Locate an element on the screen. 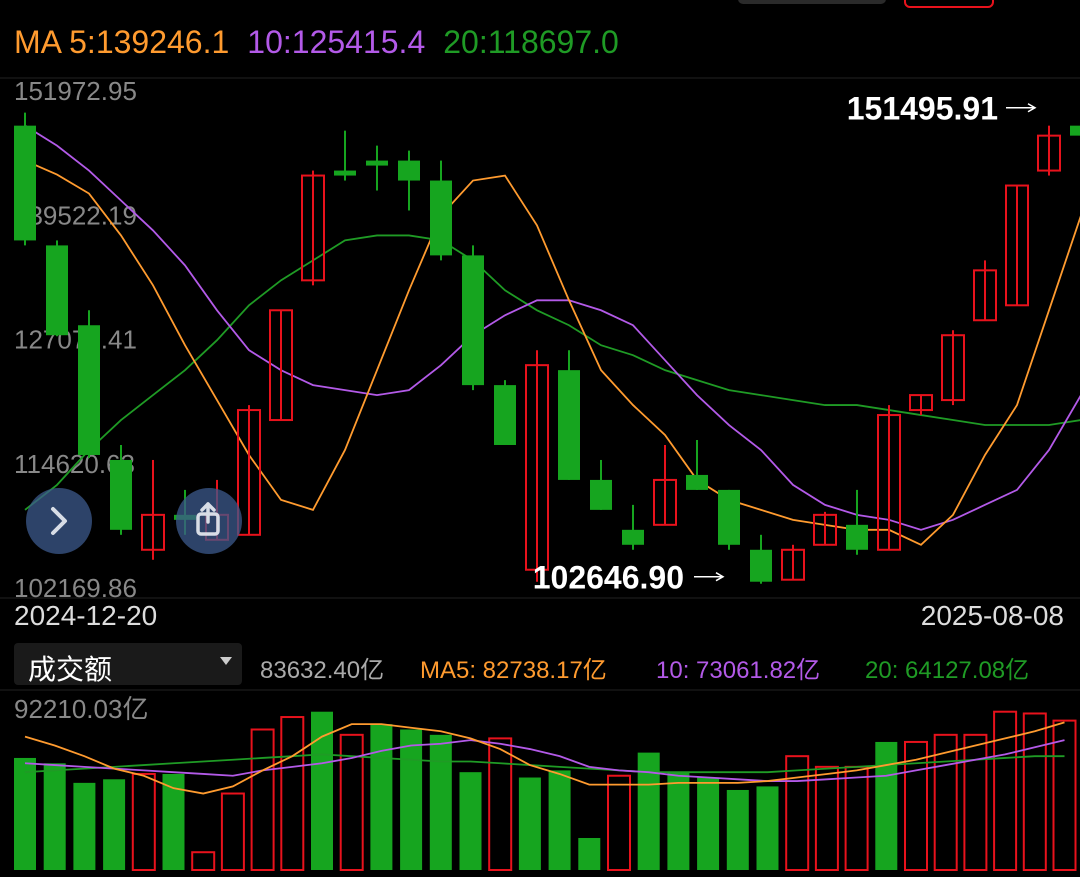 The height and width of the screenshot is (877, 1080). y-tick-label: 151972.95 is located at coordinates (75, 91).